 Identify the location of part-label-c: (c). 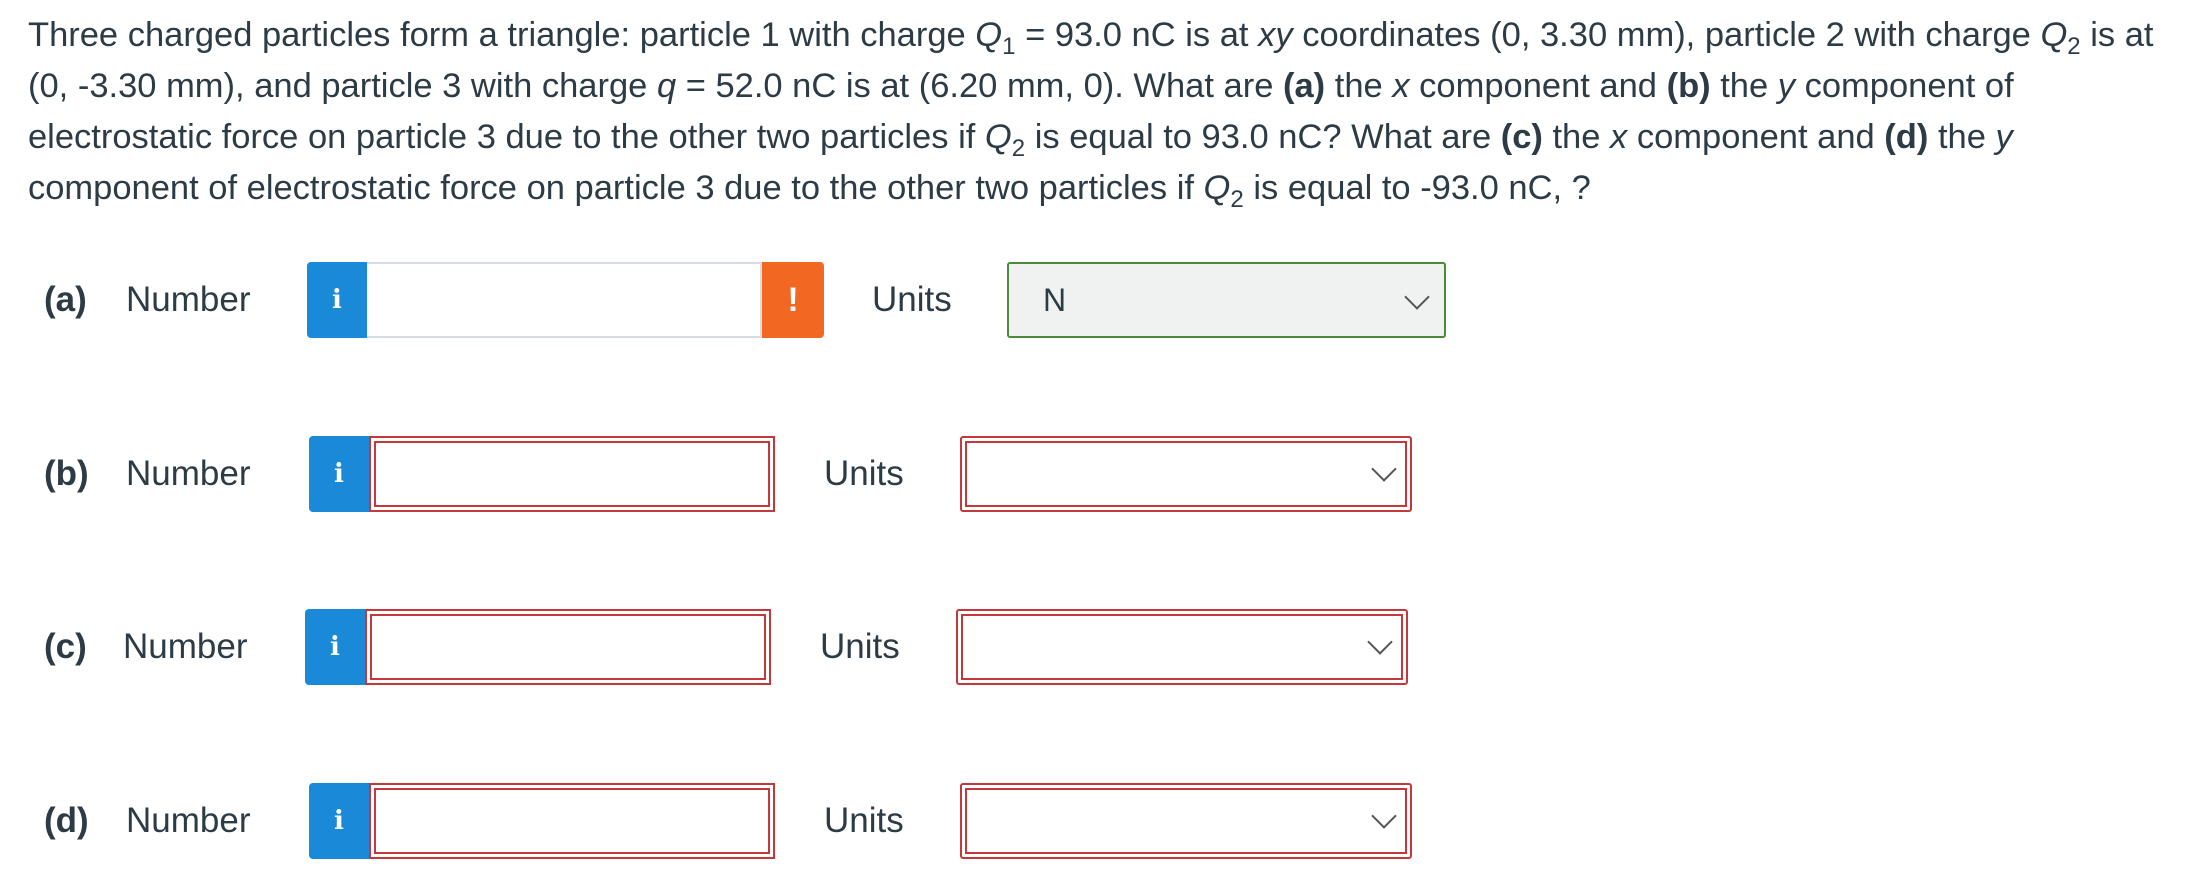
(65, 646).